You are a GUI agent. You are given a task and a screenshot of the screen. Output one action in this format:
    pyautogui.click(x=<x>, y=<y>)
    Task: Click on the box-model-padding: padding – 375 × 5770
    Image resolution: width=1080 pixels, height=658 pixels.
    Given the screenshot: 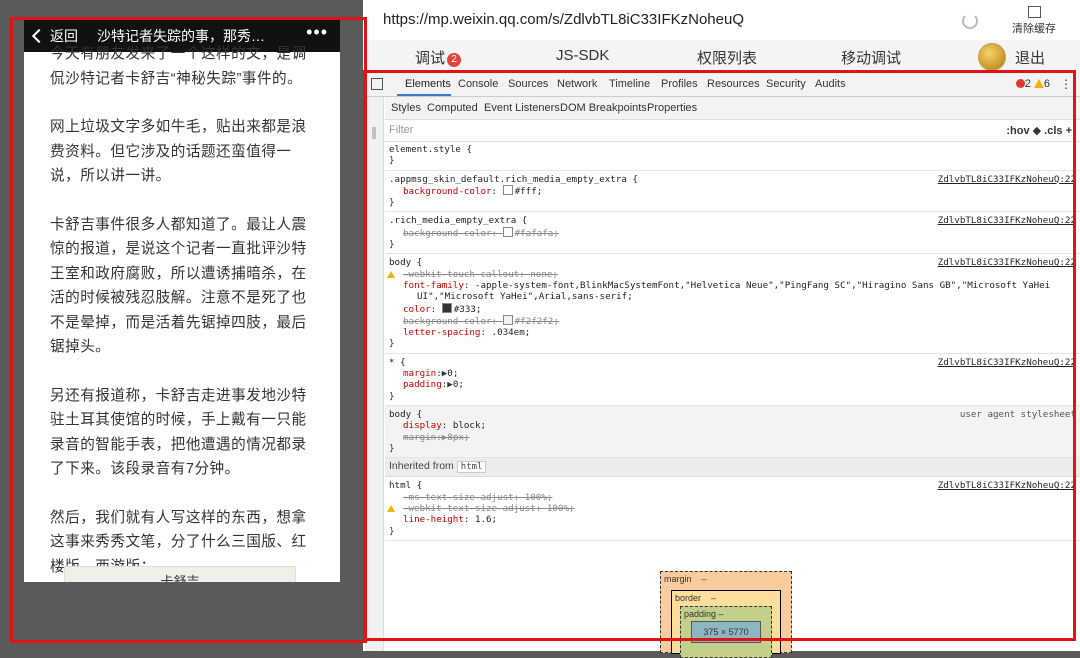 What is the action you would take?
    pyautogui.click(x=726, y=632)
    